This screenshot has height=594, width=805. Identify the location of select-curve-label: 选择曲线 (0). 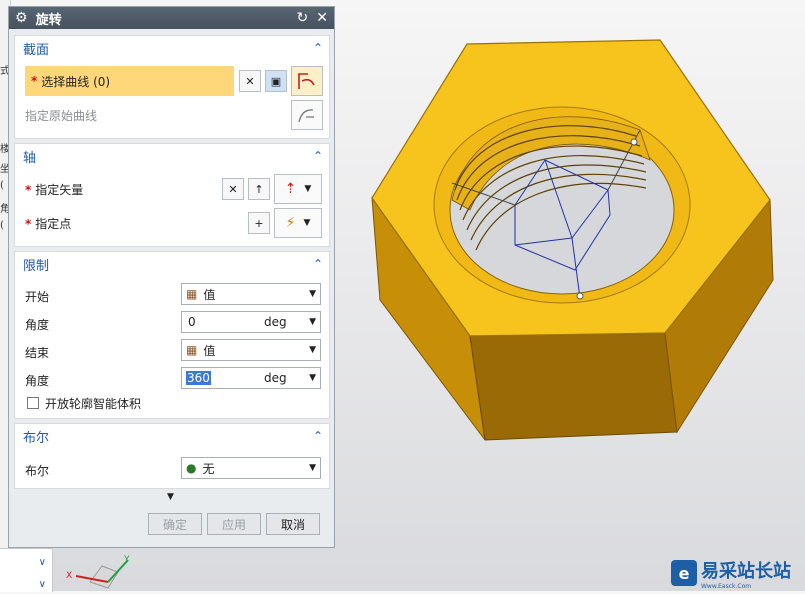
(76, 81).